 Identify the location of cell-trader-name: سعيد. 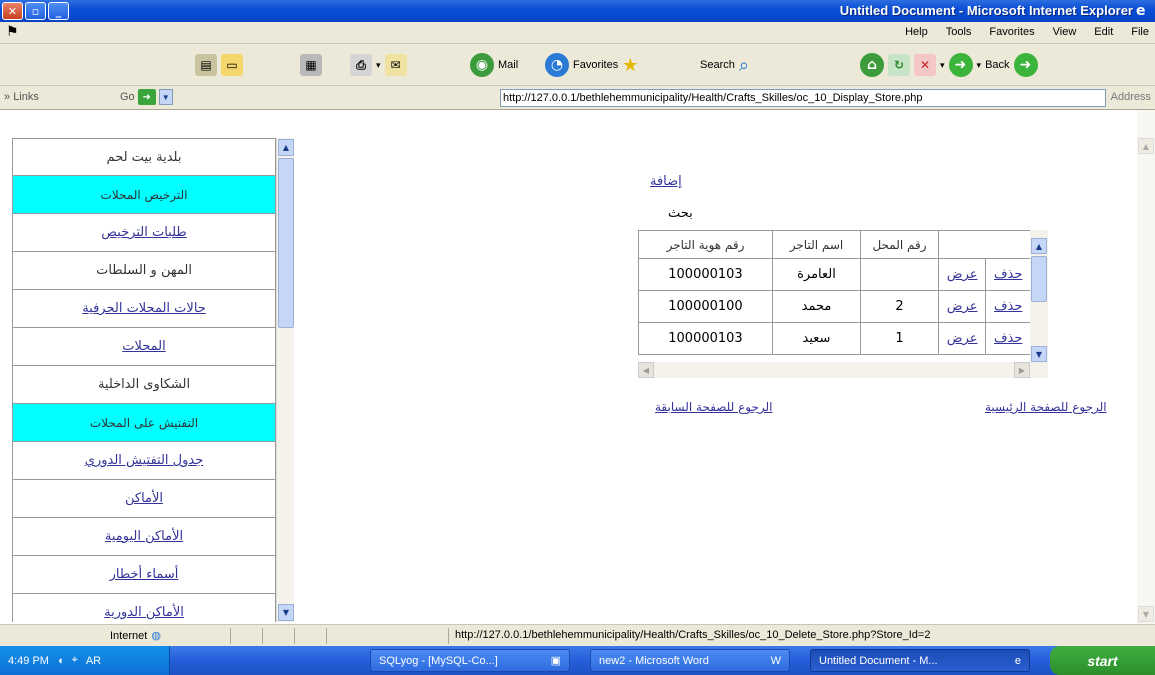
(816, 338).